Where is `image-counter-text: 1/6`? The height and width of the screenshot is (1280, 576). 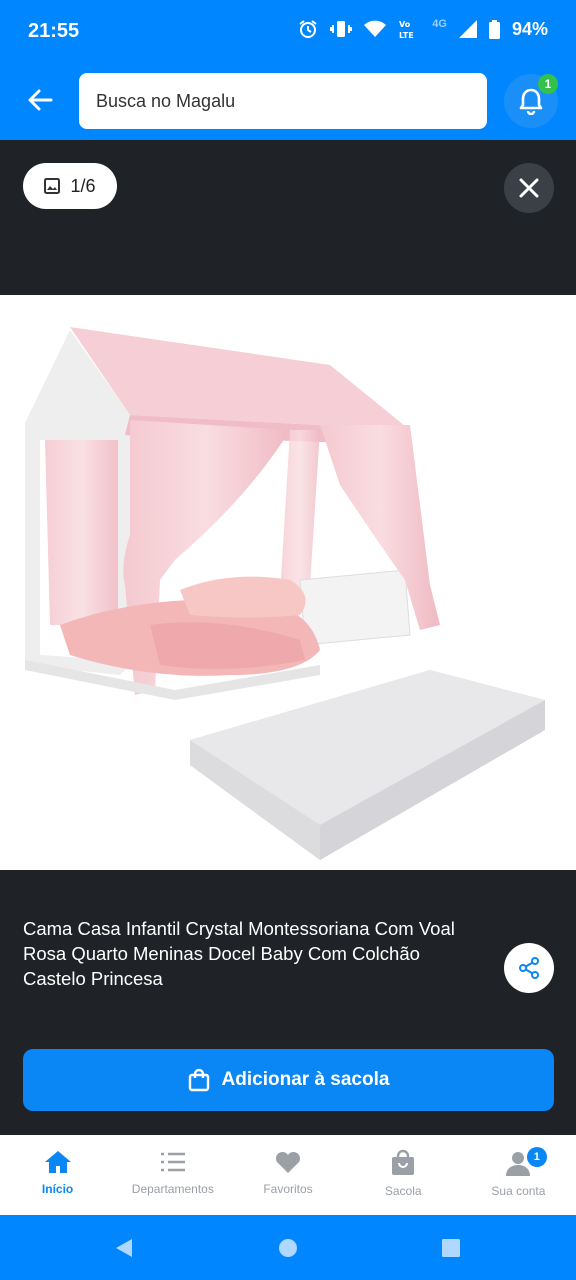 image-counter-text: 1/6 is located at coordinates (83, 185).